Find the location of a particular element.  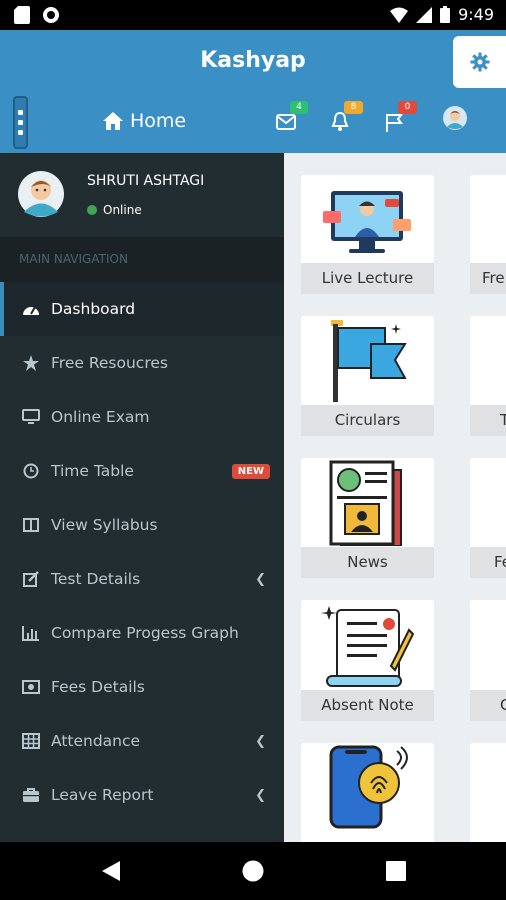

card-free-resources: Fre is located at coordinates (488, 234).